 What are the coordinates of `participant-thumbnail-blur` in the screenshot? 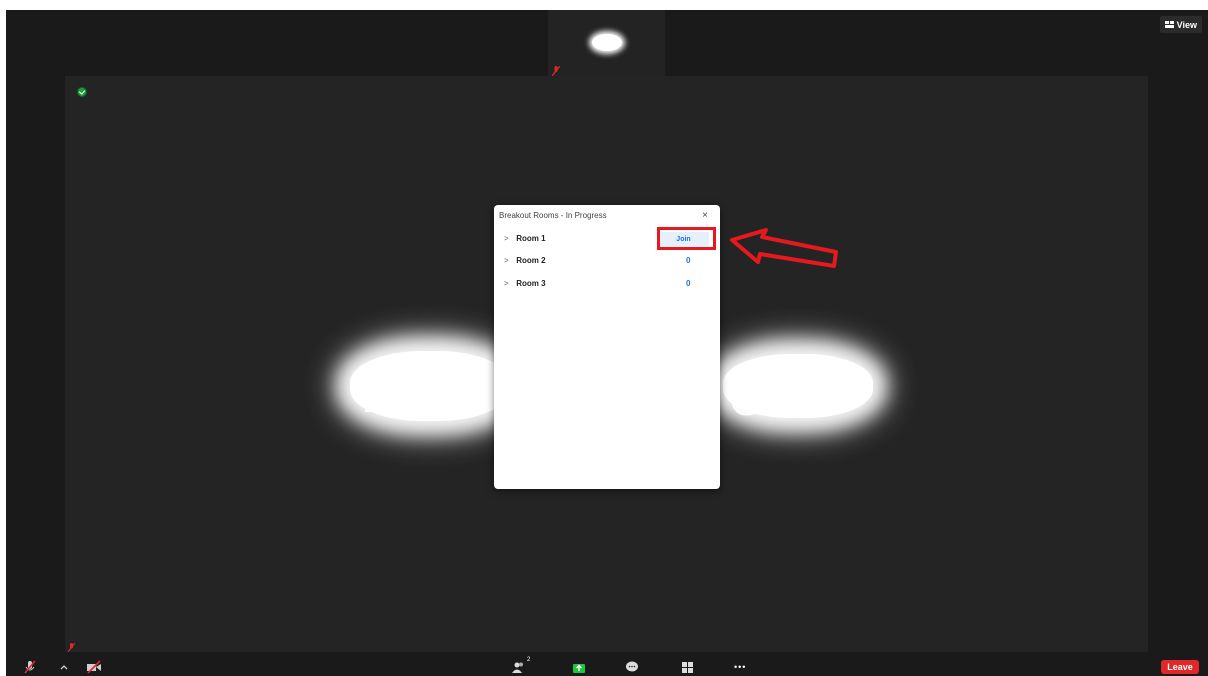 It's located at (607, 42).